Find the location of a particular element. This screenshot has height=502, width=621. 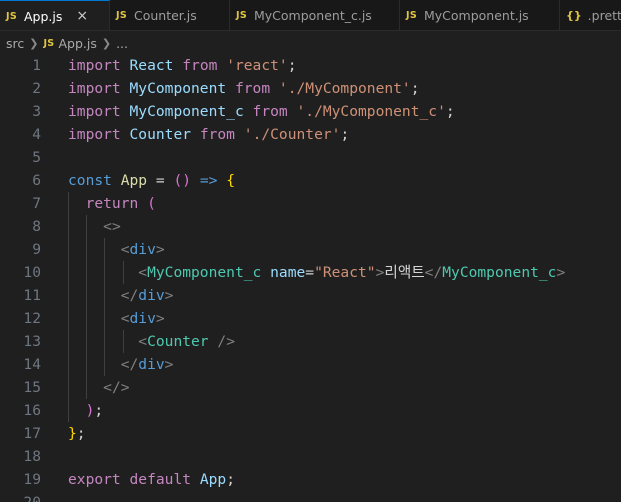

code-token: name is located at coordinates (288, 272).